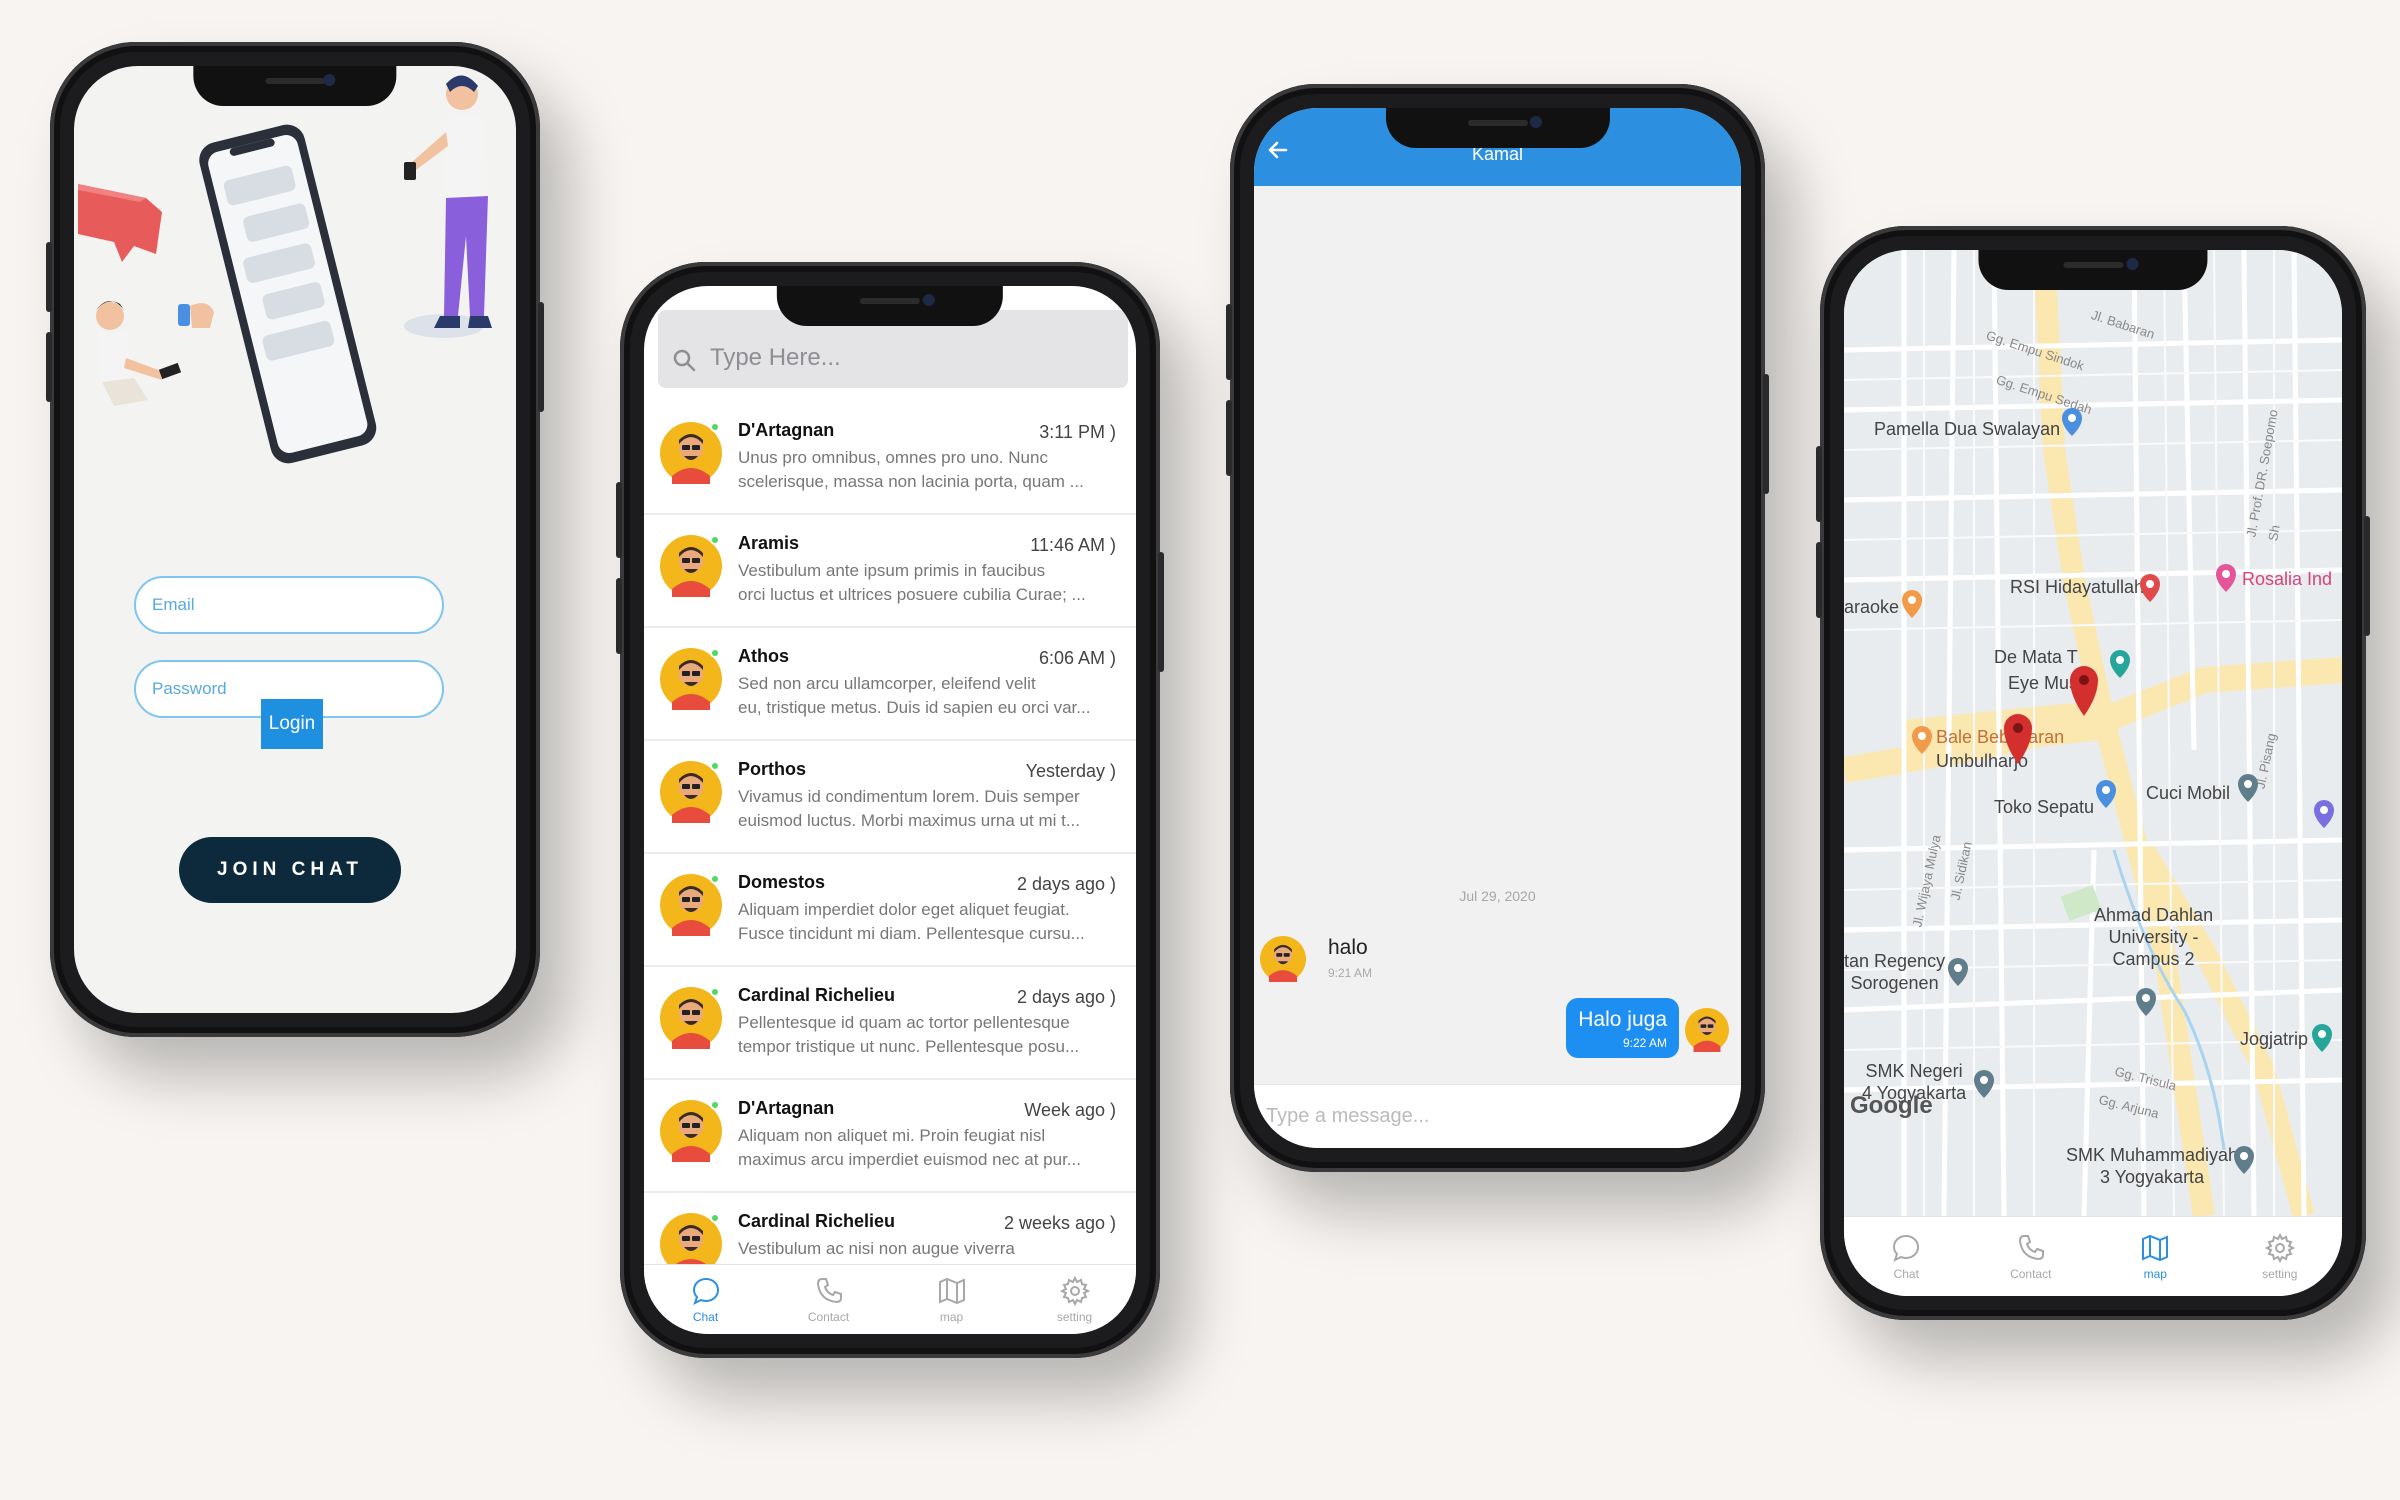 Image resolution: width=2400 pixels, height=1500 pixels. What do you see at coordinates (189, 688) in the screenshot?
I see `password-placeholder: Password` at bounding box center [189, 688].